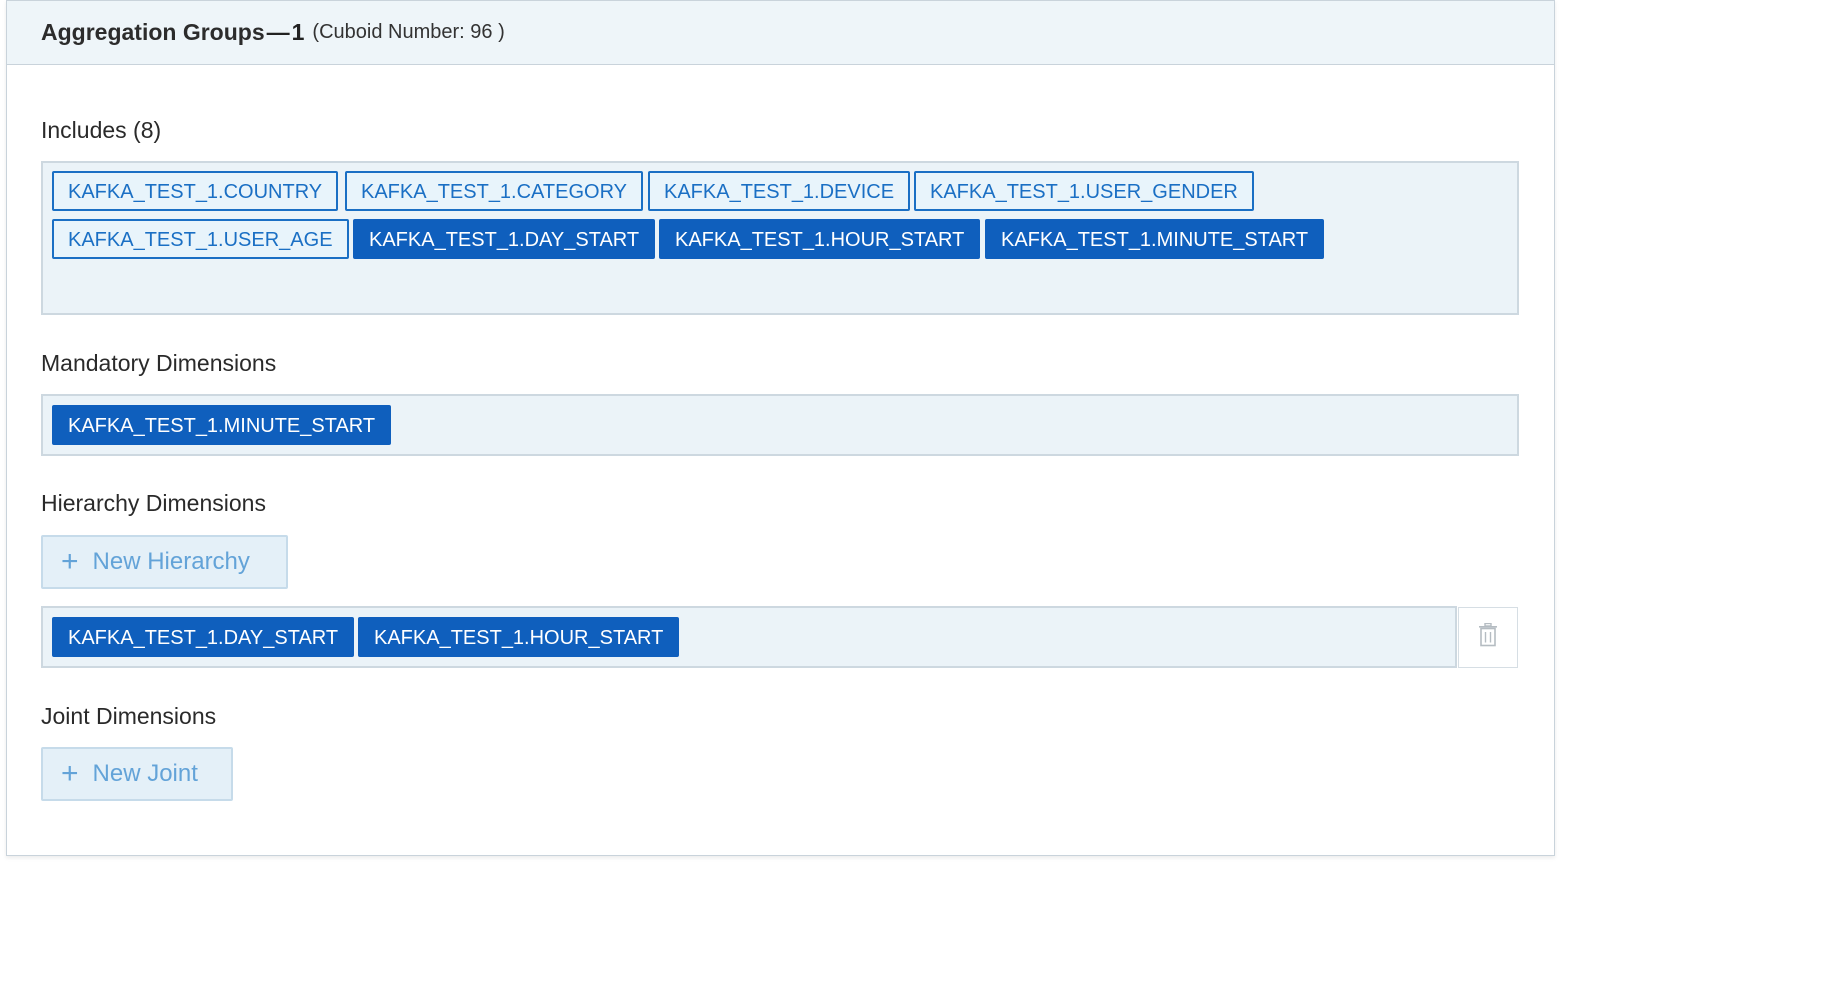 This screenshot has width=1830, height=1006. Describe the element at coordinates (195, 191) in the screenshot. I see `include-tag-country: KAFKA_TEST_1.COUNTRY` at that location.